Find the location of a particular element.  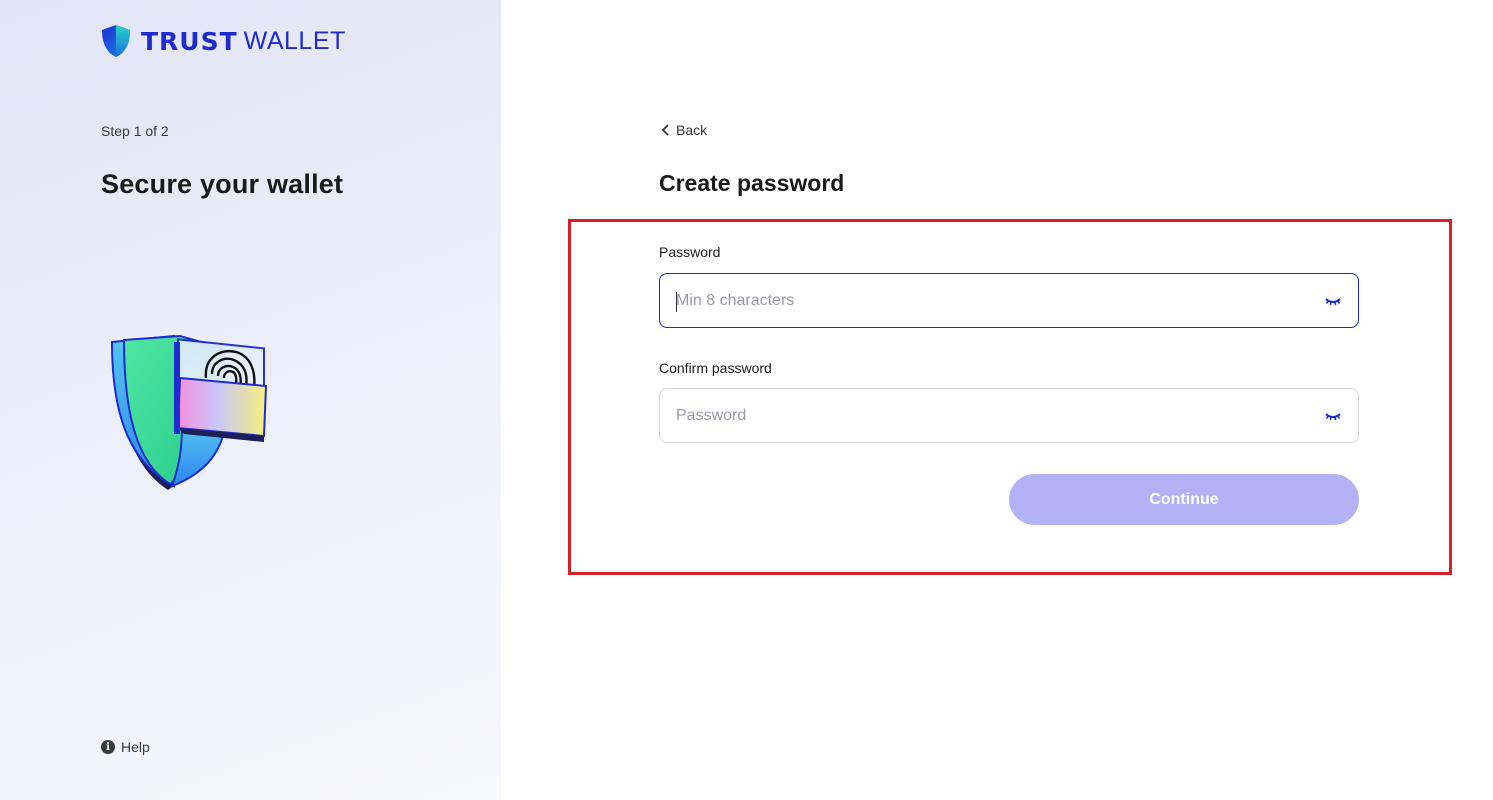

password-field-container is located at coordinates (1009, 300).